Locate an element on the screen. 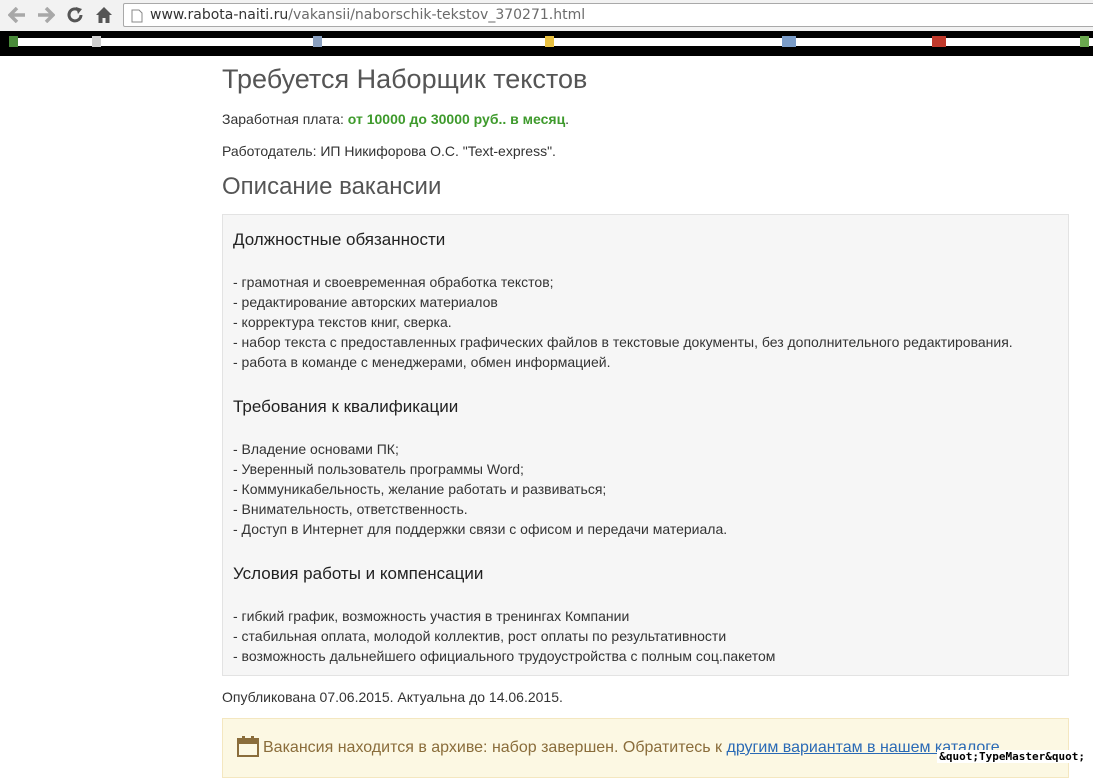 The width and height of the screenshot is (1093, 778). arrow-right-icon is located at coordinates (46, 15).